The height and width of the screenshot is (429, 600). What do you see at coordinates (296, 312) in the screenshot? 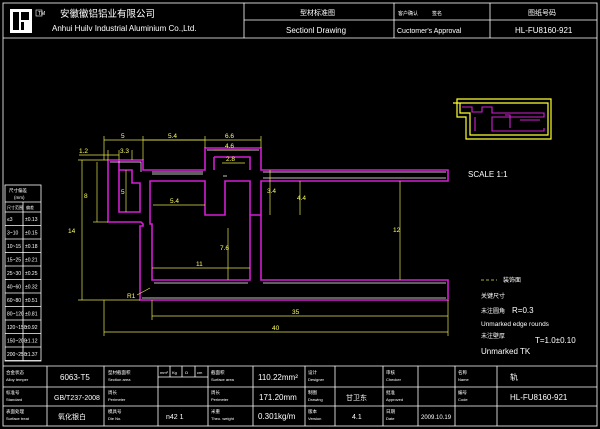
I see `dim-35: 35` at bounding box center [296, 312].